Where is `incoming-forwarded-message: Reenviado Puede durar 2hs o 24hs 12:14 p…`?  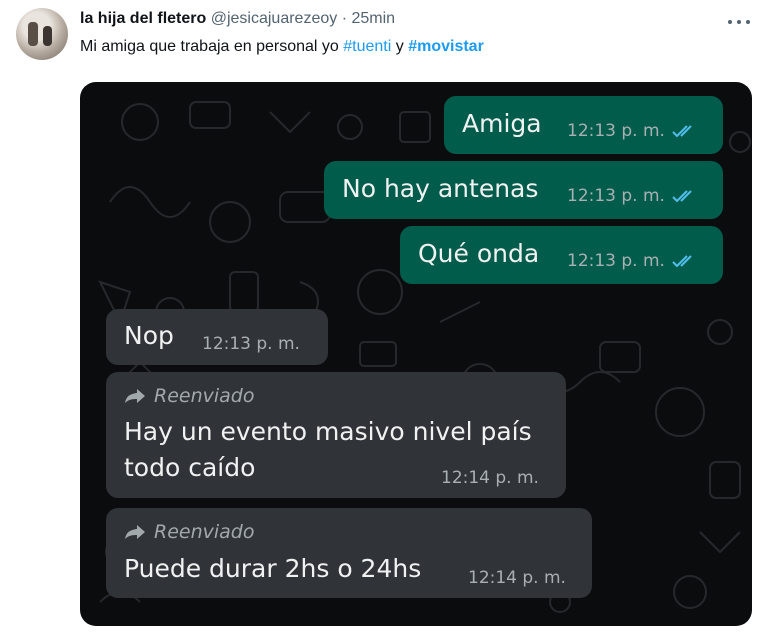 incoming-forwarded-message: Reenviado Puede durar 2hs o 24hs 12:14 p… is located at coordinates (349, 553).